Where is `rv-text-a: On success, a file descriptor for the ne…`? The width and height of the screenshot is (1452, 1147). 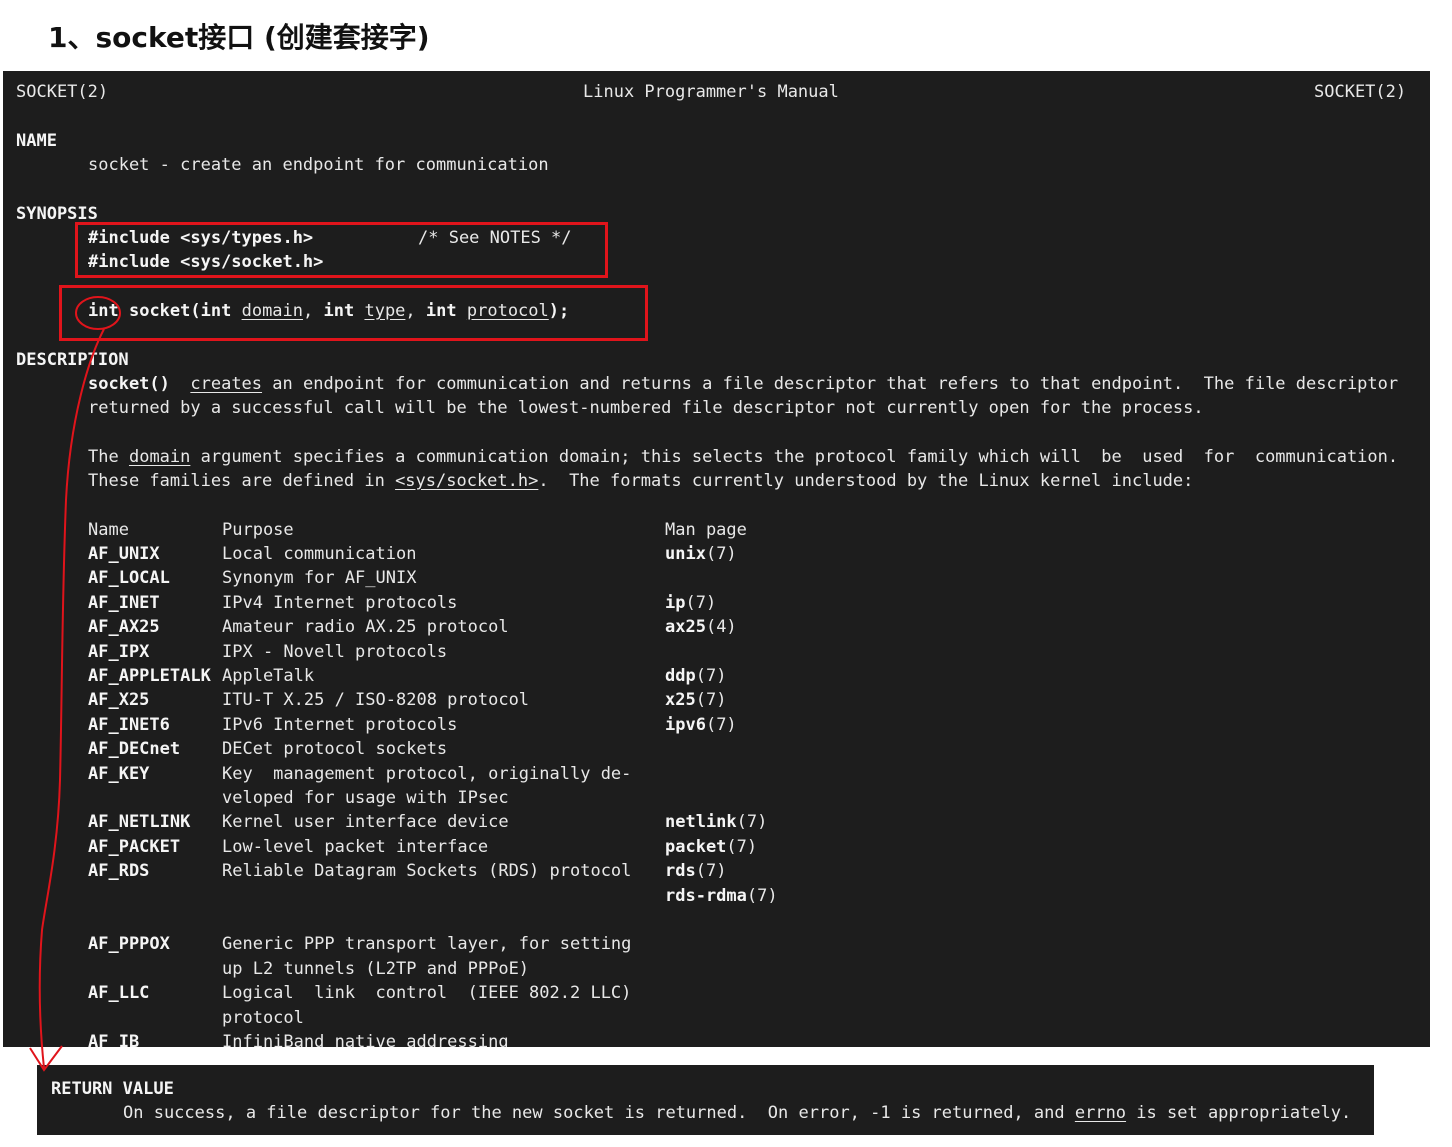
rv-text-a: On success, a file descriptor for the ne… is located at coordinates (594, 1113).